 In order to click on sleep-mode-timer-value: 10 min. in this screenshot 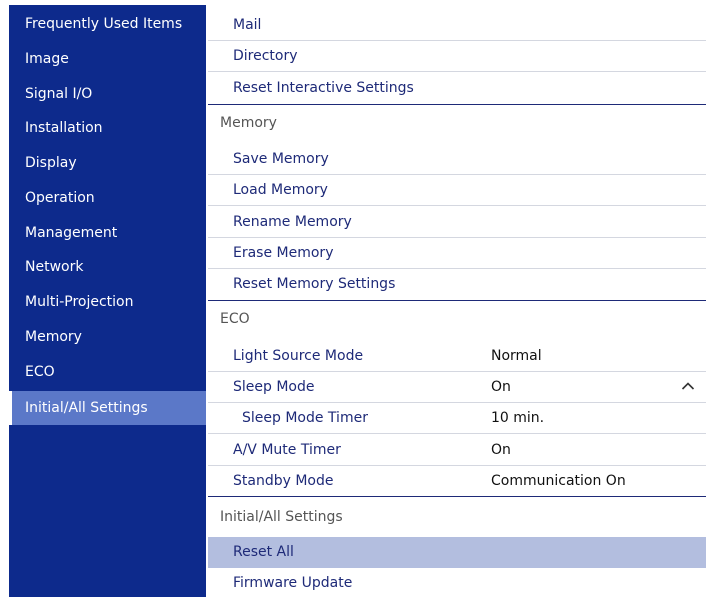, I will do `click(518, 418)`.